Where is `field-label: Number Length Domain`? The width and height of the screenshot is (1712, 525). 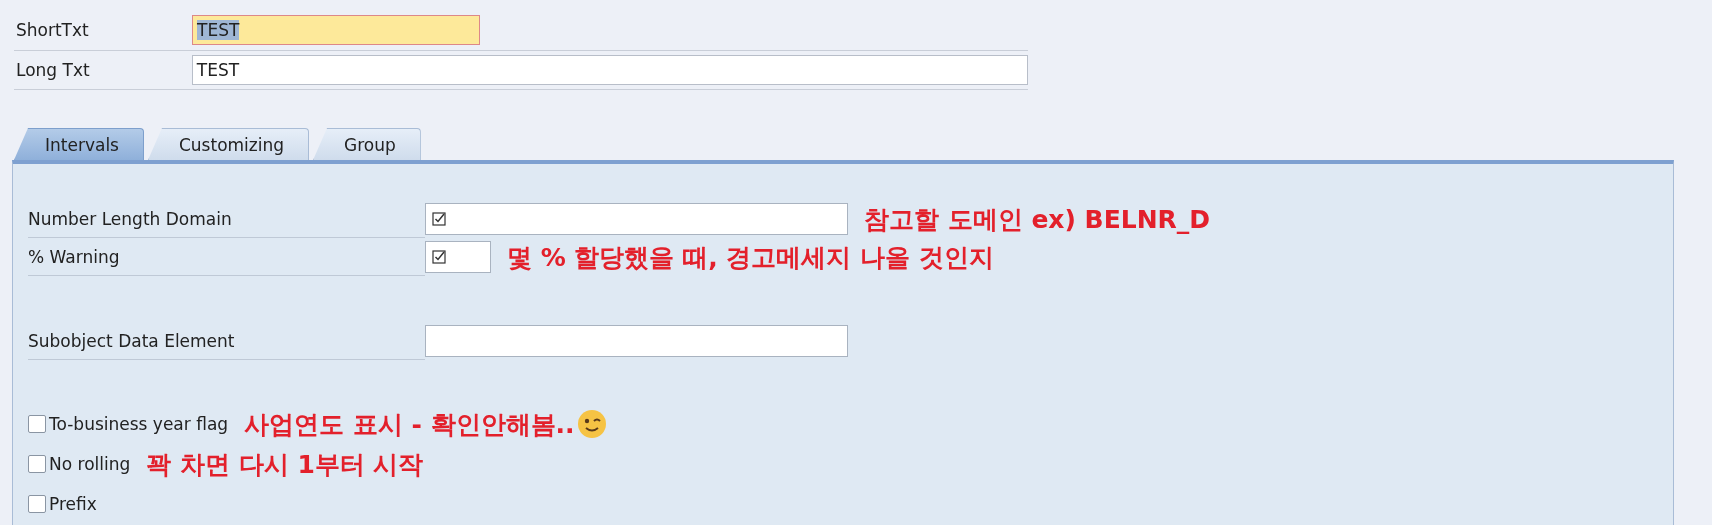 field-label: Number Length Domain is located at coordinates (226, 219).